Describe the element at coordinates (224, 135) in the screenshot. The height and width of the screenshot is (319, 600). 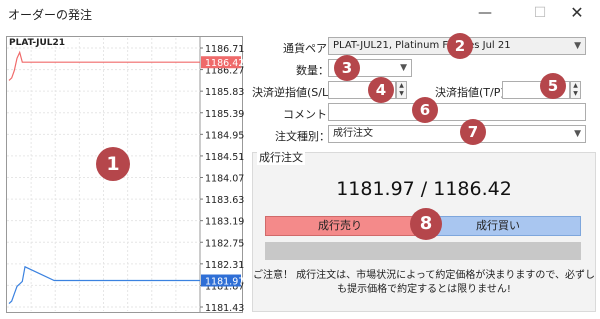
I see `y-tick-label: 1184.95` at that location.